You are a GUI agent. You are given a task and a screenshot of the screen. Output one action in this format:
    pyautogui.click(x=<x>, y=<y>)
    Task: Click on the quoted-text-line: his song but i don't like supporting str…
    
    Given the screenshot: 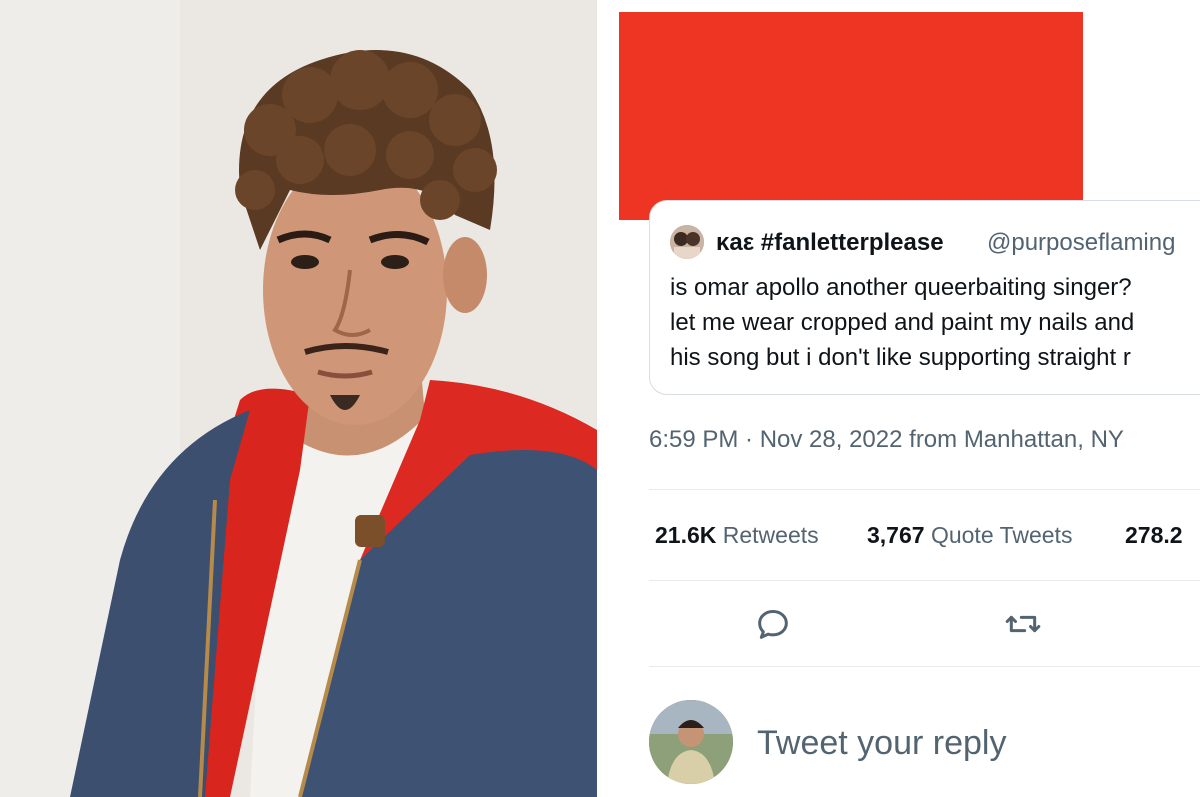 What is the action you would take?
    pyautogui.click(x=900, y=357)
    